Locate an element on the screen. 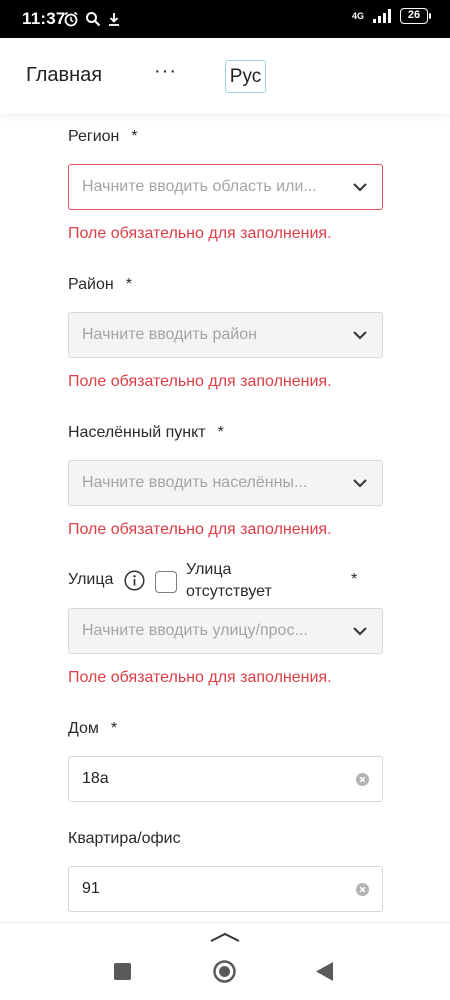 The width and height of the screenshot is (450, 1000). district-label: Район * is located at coordinates (100, 284).